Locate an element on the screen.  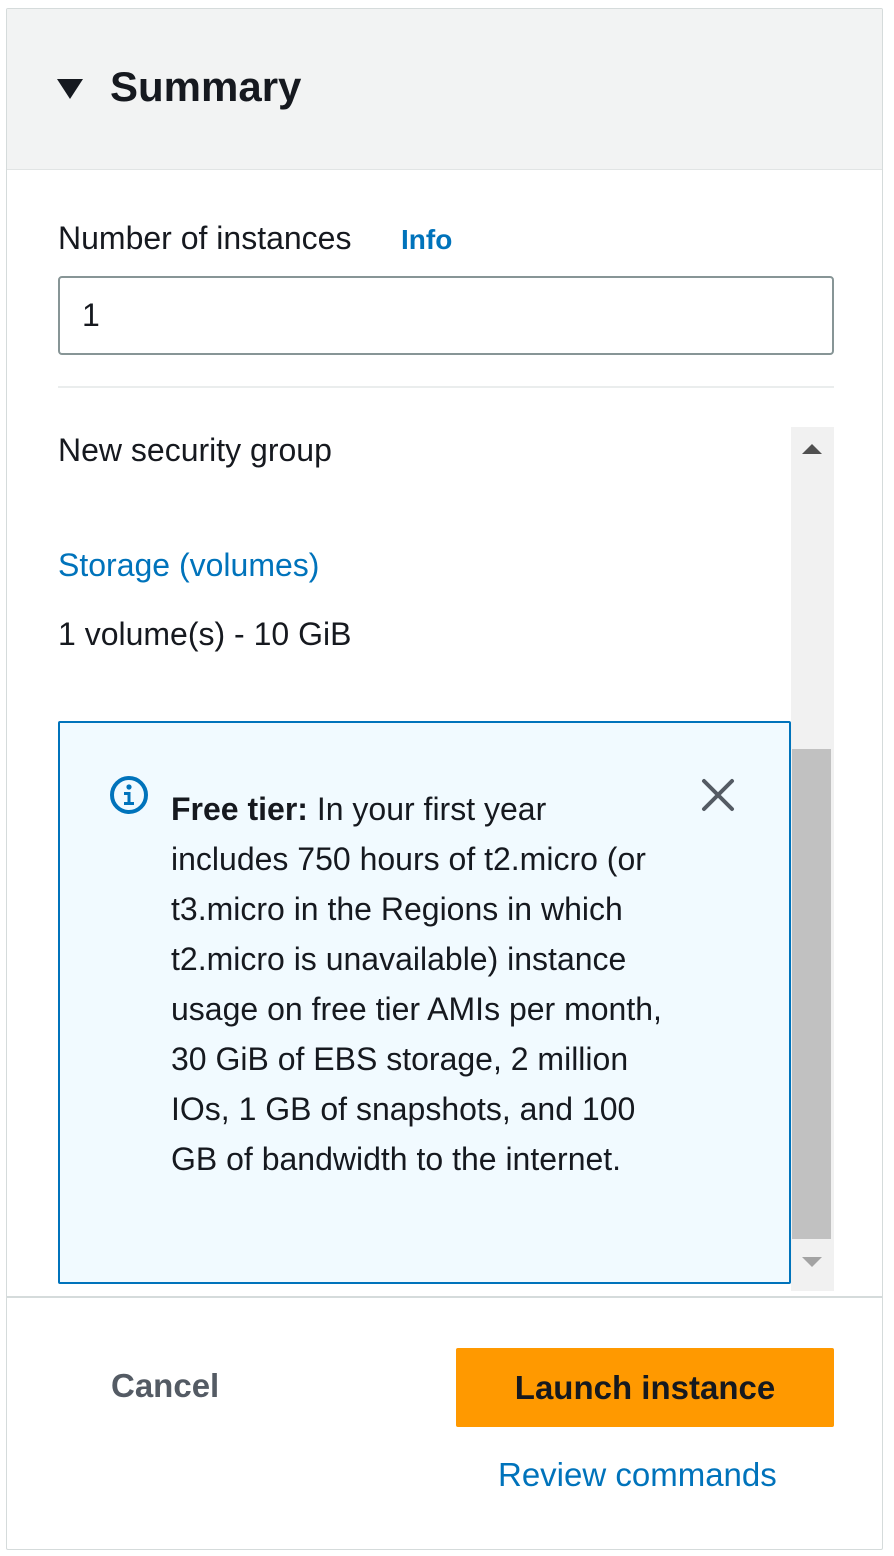
summary-title: Summary is located at coordinates (206, 86).